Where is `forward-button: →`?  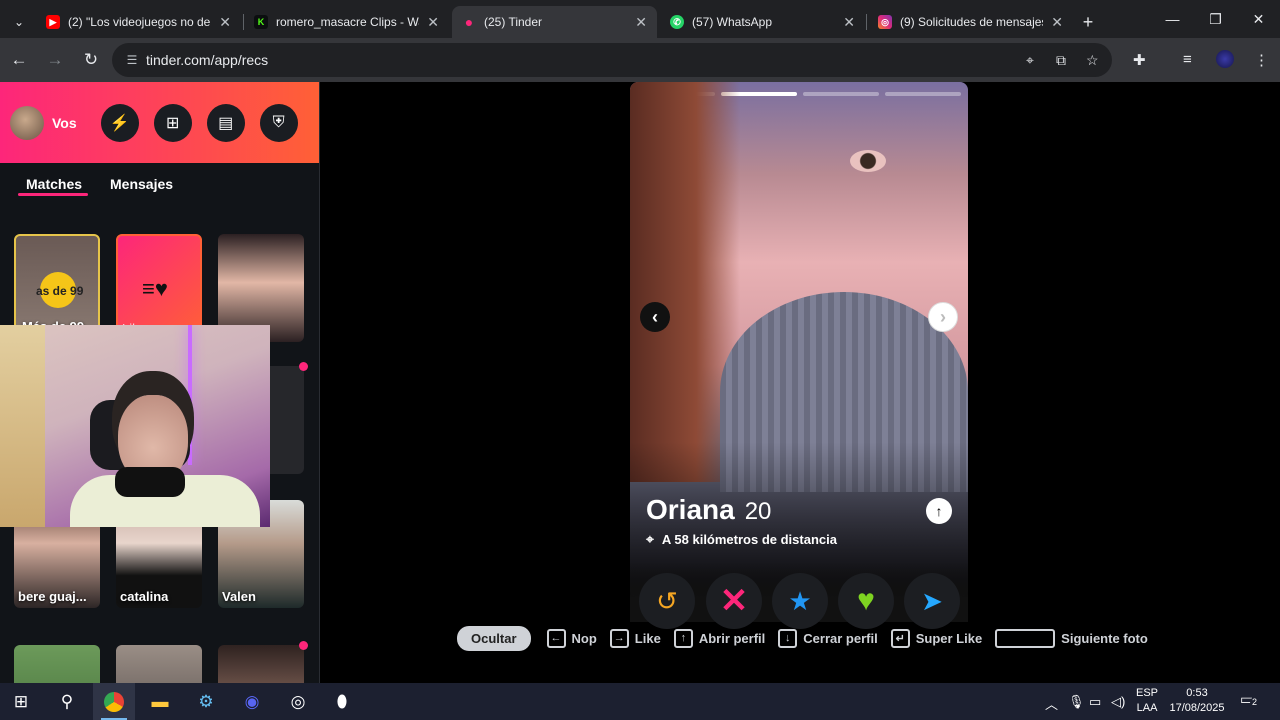
forward-button: → is located at coordinates (55, 60).